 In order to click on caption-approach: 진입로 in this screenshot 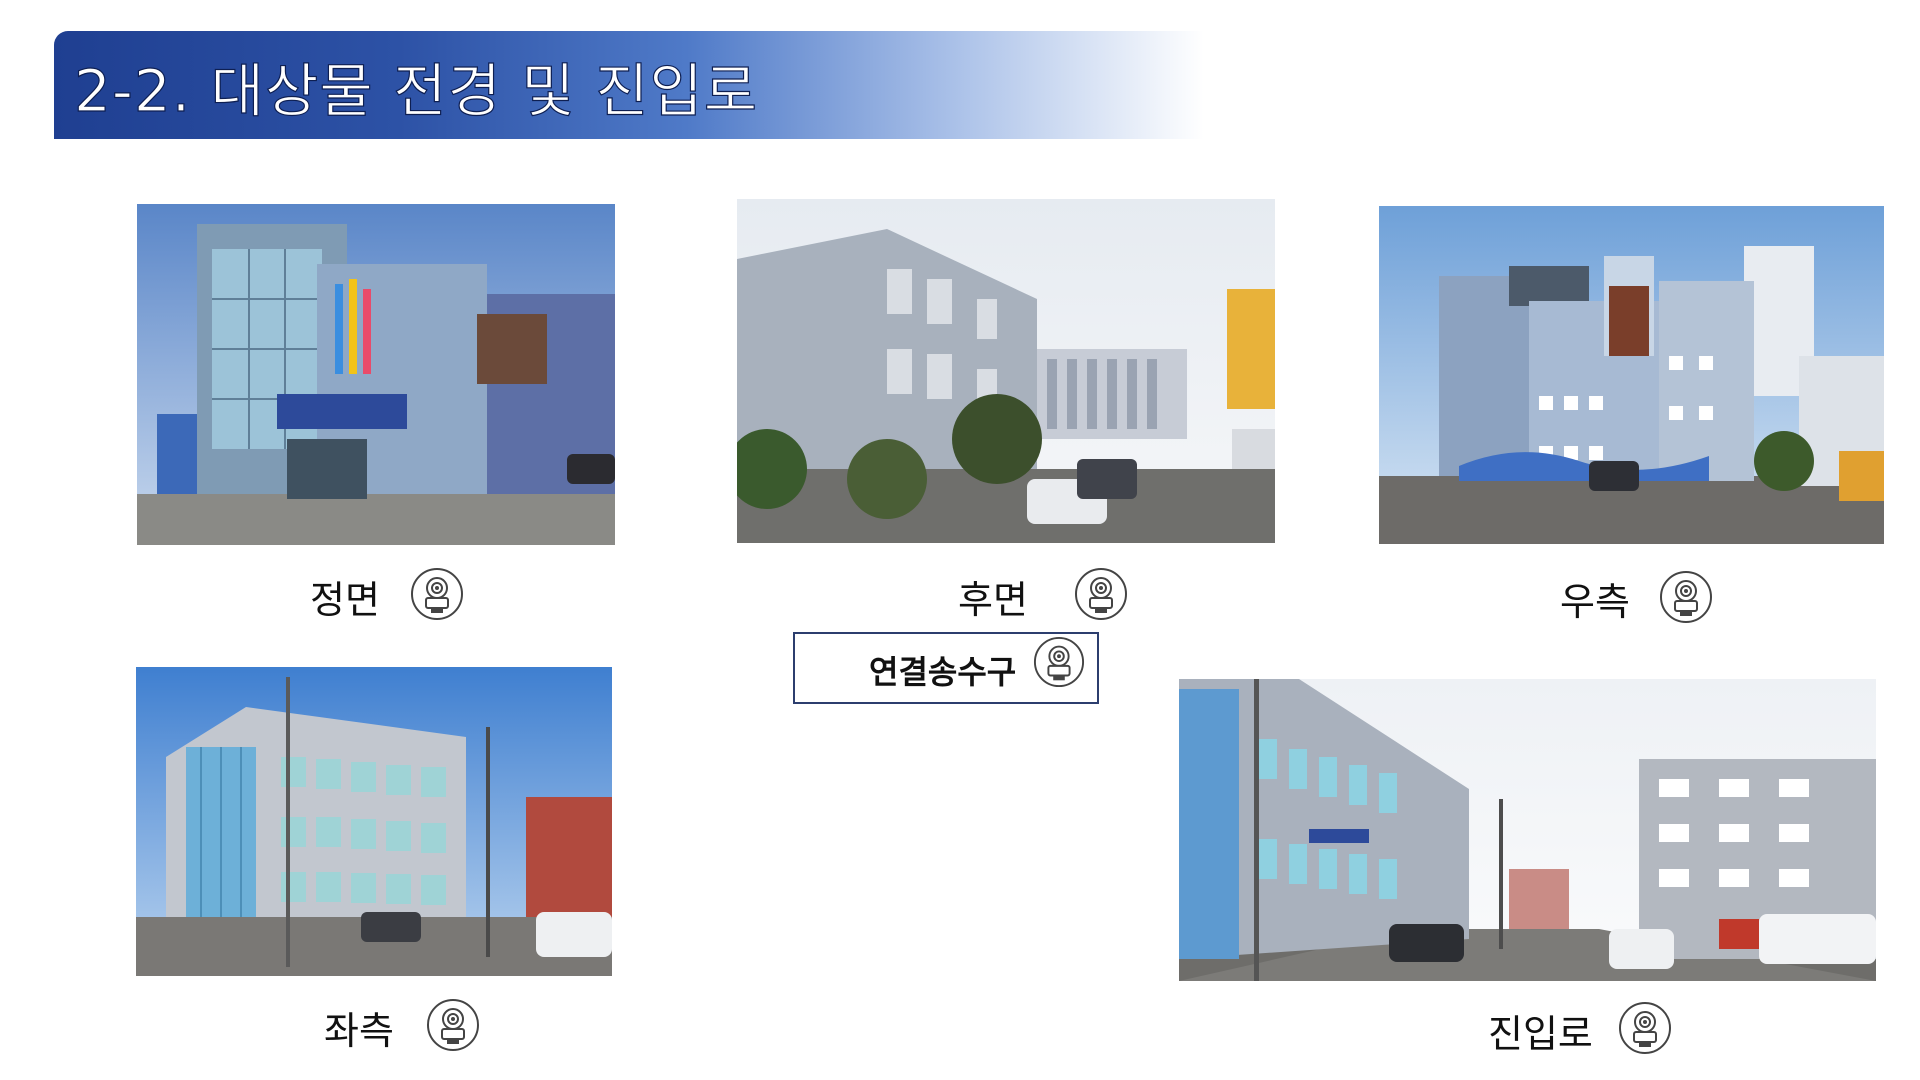, I will do `click(1540, 1034)`.